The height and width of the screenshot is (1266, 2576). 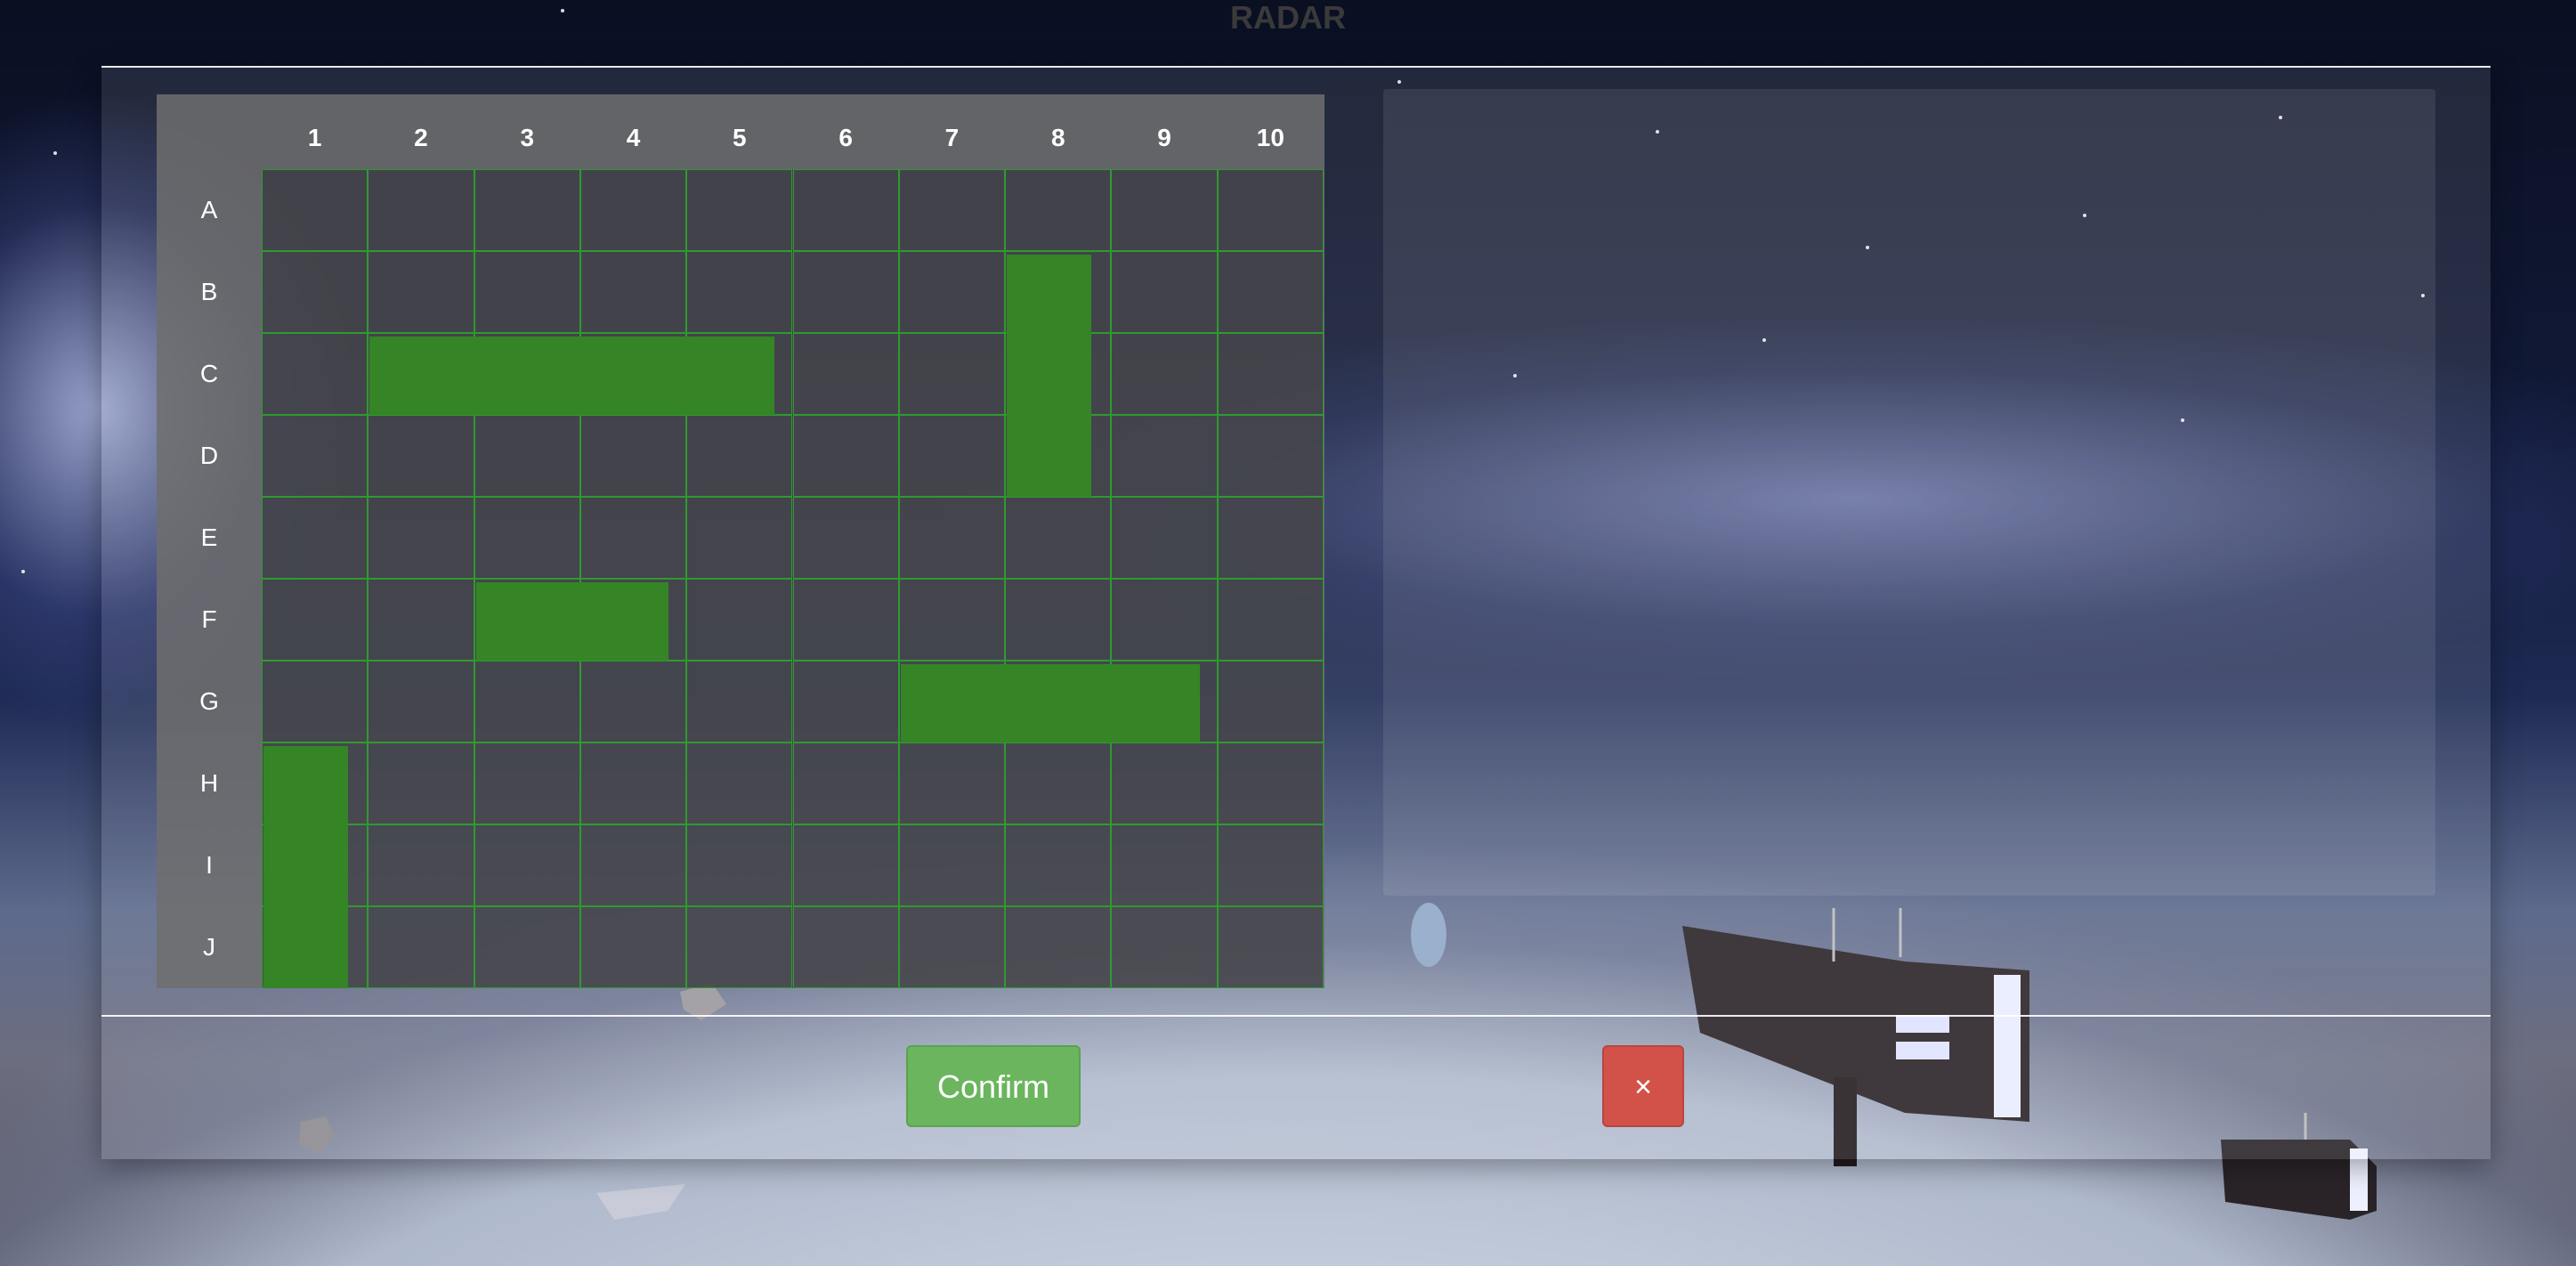 What do you see at coordinates (1057, 137) in the screenshot?
I see `column-label: 8` at bounding box center [1057, 137].